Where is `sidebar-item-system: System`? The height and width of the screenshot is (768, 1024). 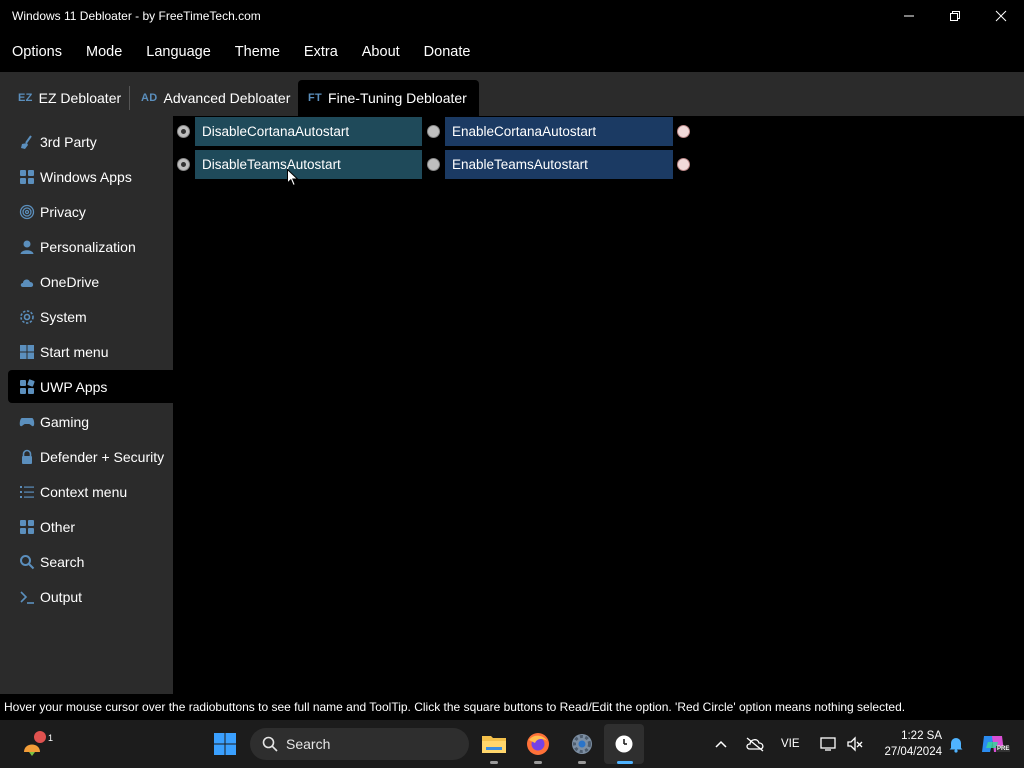
sidebar-item-system: System is located at coordinates (90, 316).